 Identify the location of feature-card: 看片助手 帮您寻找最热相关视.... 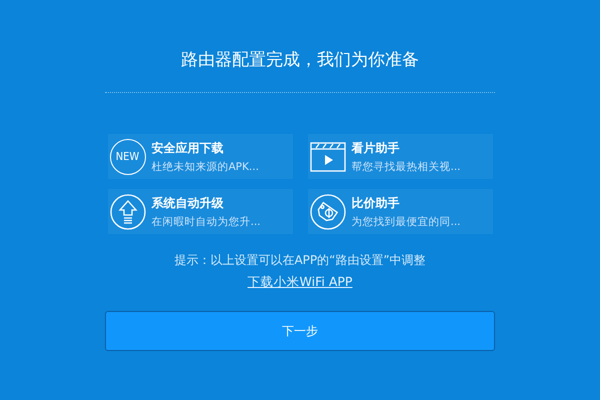
(400, 156).